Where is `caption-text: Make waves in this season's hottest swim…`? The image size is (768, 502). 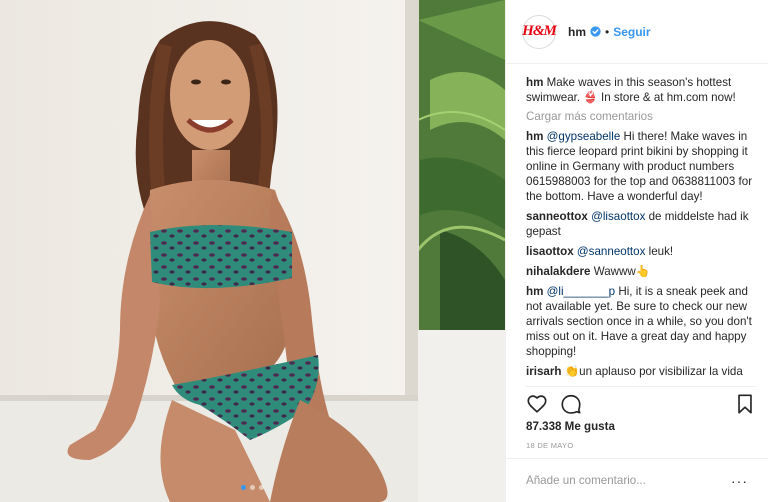
caption-text: Make waves in this season's hottest swim… is located at coordinates (631, 90).